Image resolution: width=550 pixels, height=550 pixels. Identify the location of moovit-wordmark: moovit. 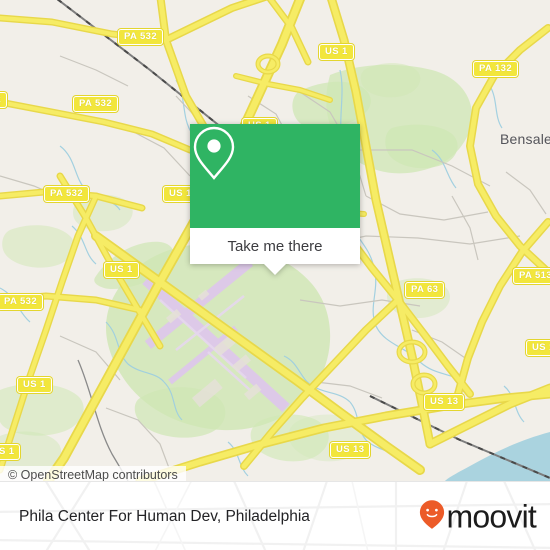
(491, 516).